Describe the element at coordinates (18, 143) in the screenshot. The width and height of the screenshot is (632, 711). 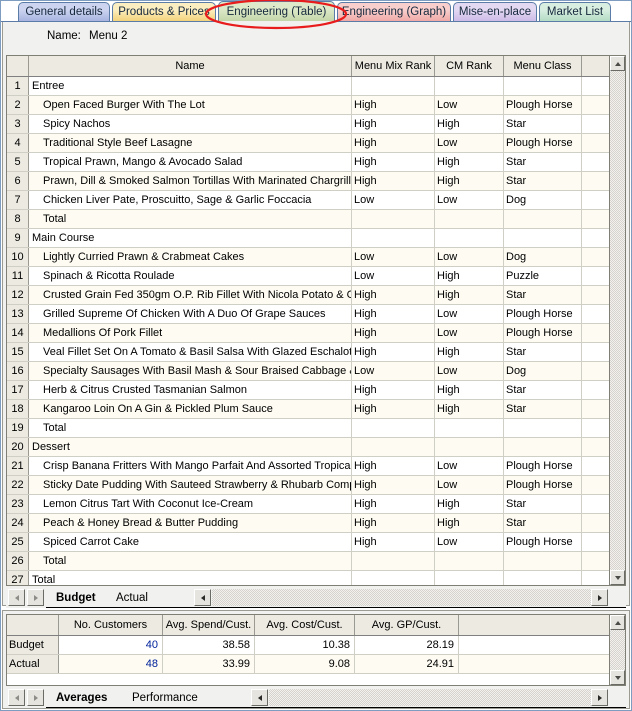
I see `row-number: 4` at that location.